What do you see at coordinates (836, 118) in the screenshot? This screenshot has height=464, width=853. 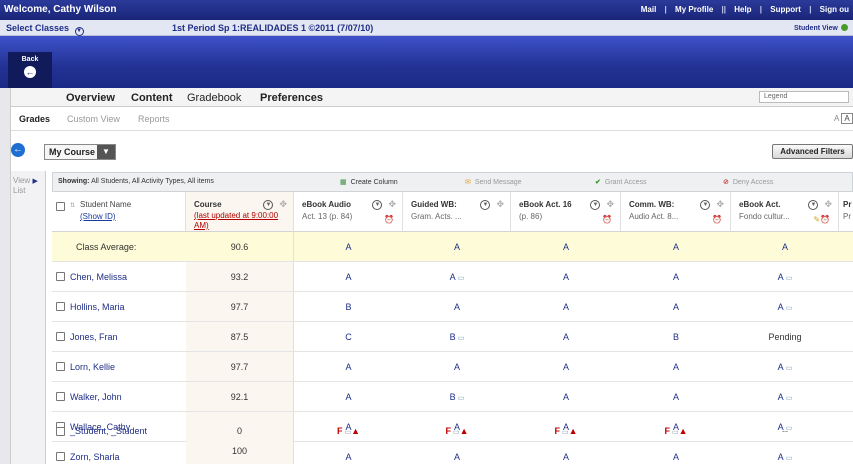 I see `font-small-button: A` at bounding box center [836, 118].